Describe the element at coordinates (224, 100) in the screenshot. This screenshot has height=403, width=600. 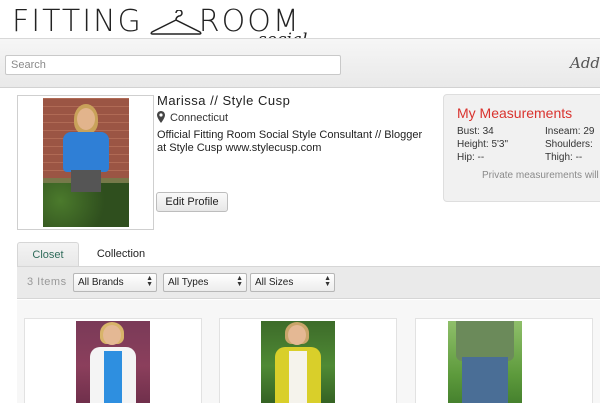
I see `profile-name: Marissa // Style Cusp` at that location.